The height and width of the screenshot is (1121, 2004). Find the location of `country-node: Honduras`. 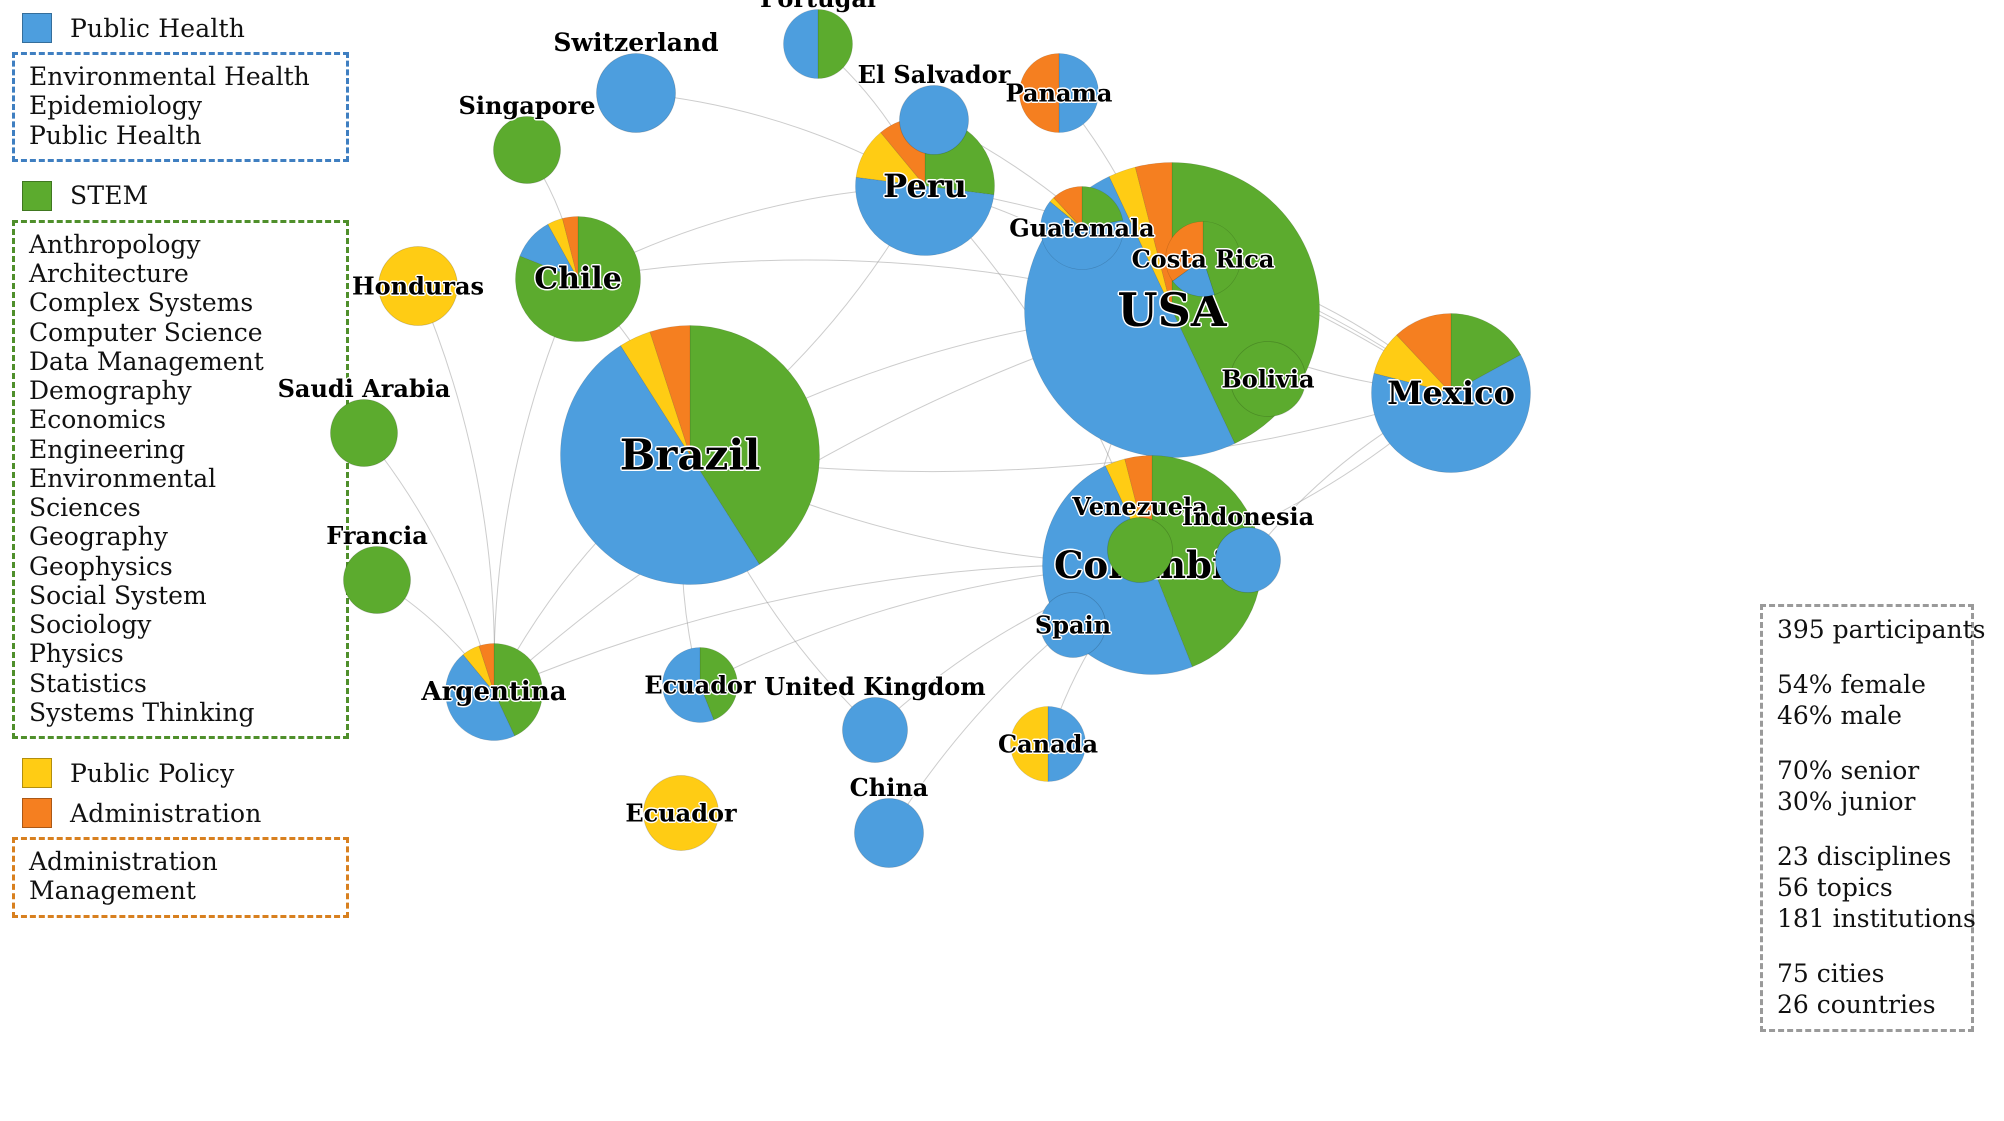

country-node: Honduras is located at coordinates (418, 286).